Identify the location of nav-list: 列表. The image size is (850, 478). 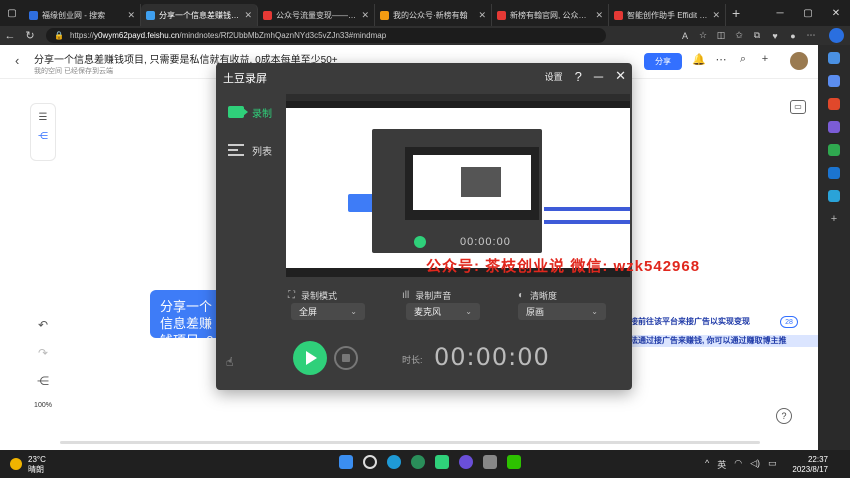
(250, 150).